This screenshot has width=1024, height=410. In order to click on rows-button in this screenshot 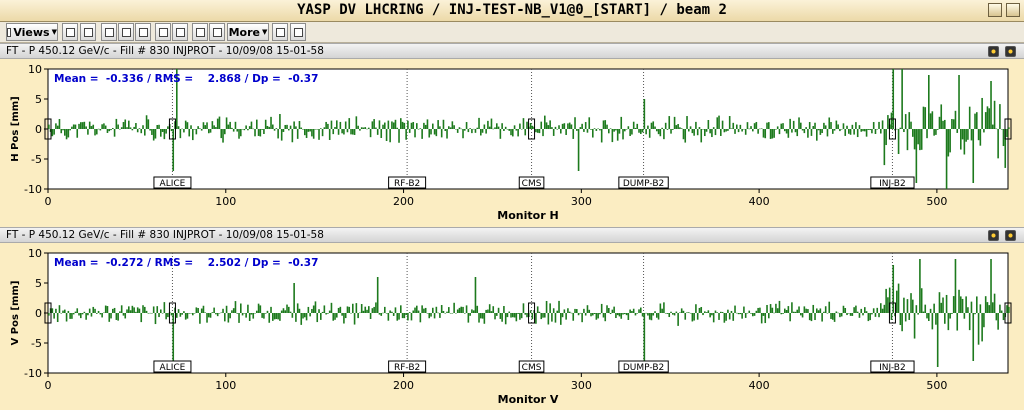, I will do `click(126, 32)`.